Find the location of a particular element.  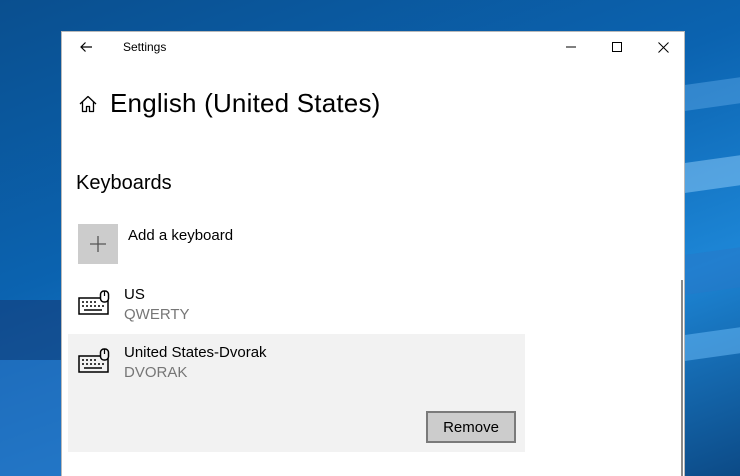

scrollbar is located at coordinates (682, 378).